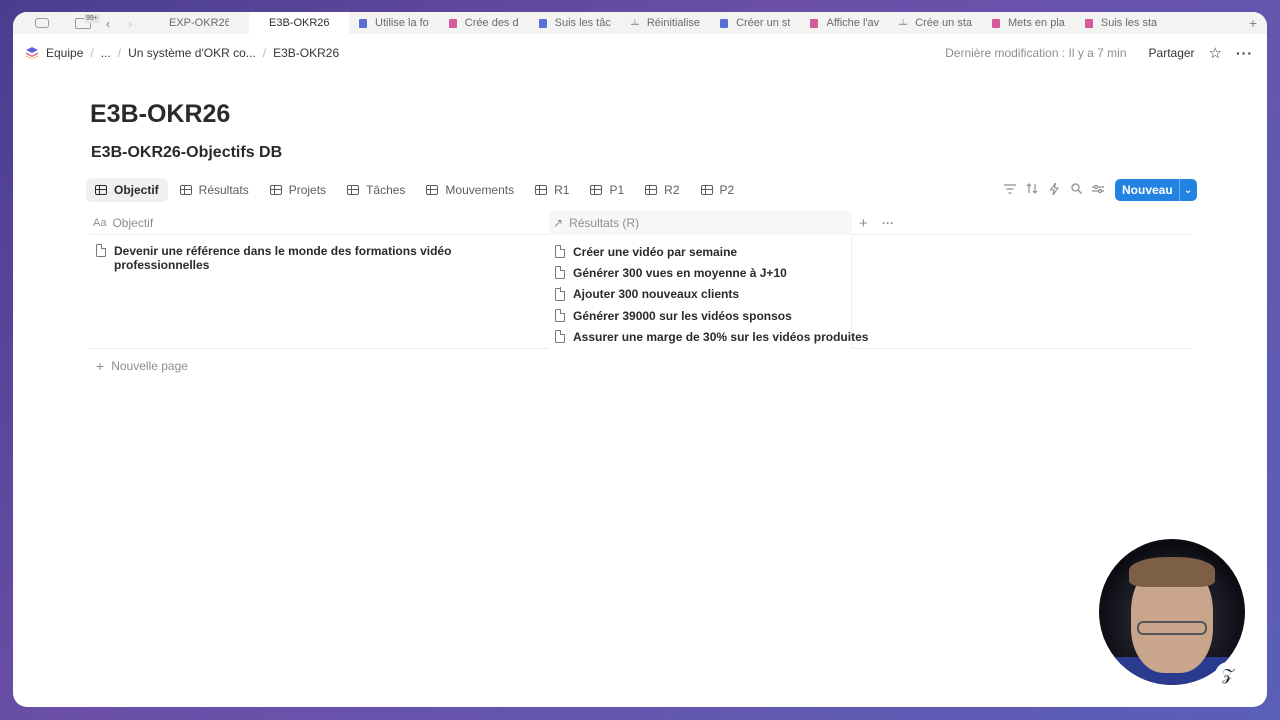 This screenshot has width=1280, height=720. What do you see at coordinates (853, 23) in the screenshot?
I see `browser-tab-label: Affiche l'av` at bounding box center [853, 23].